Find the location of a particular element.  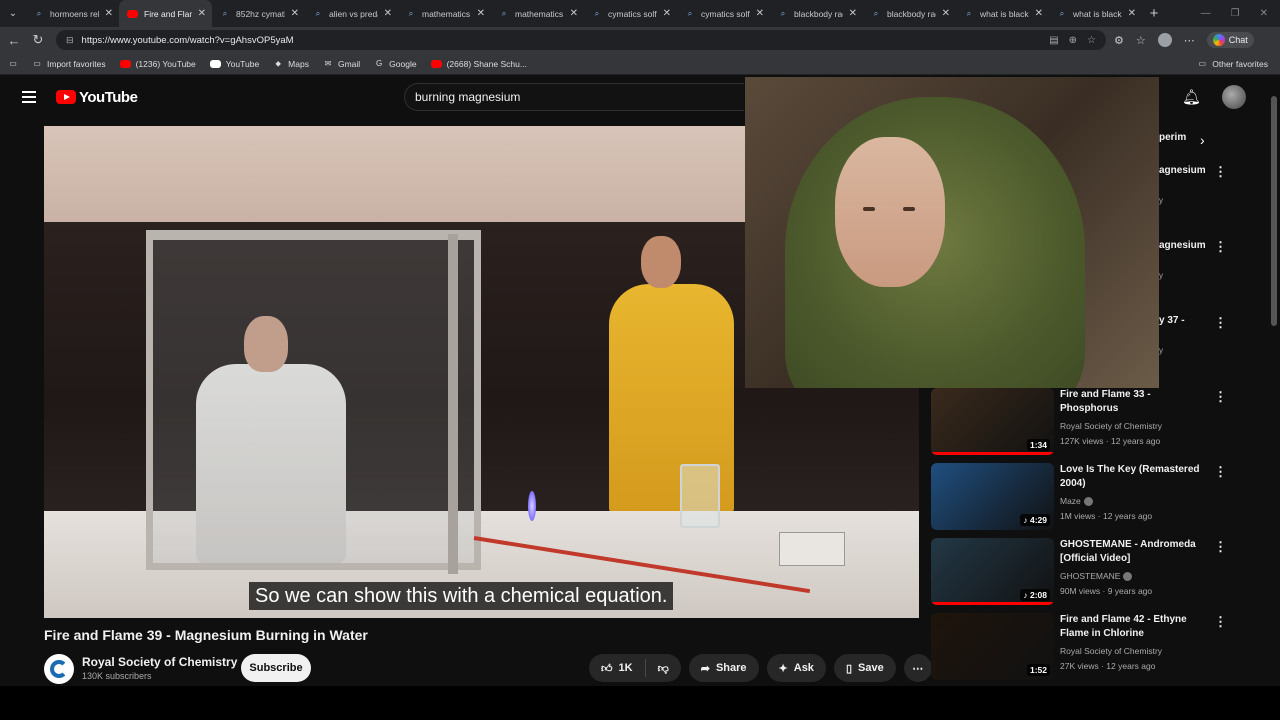

browser-tab: Fire and Flame ✕ is located at coordinates (165, 13).